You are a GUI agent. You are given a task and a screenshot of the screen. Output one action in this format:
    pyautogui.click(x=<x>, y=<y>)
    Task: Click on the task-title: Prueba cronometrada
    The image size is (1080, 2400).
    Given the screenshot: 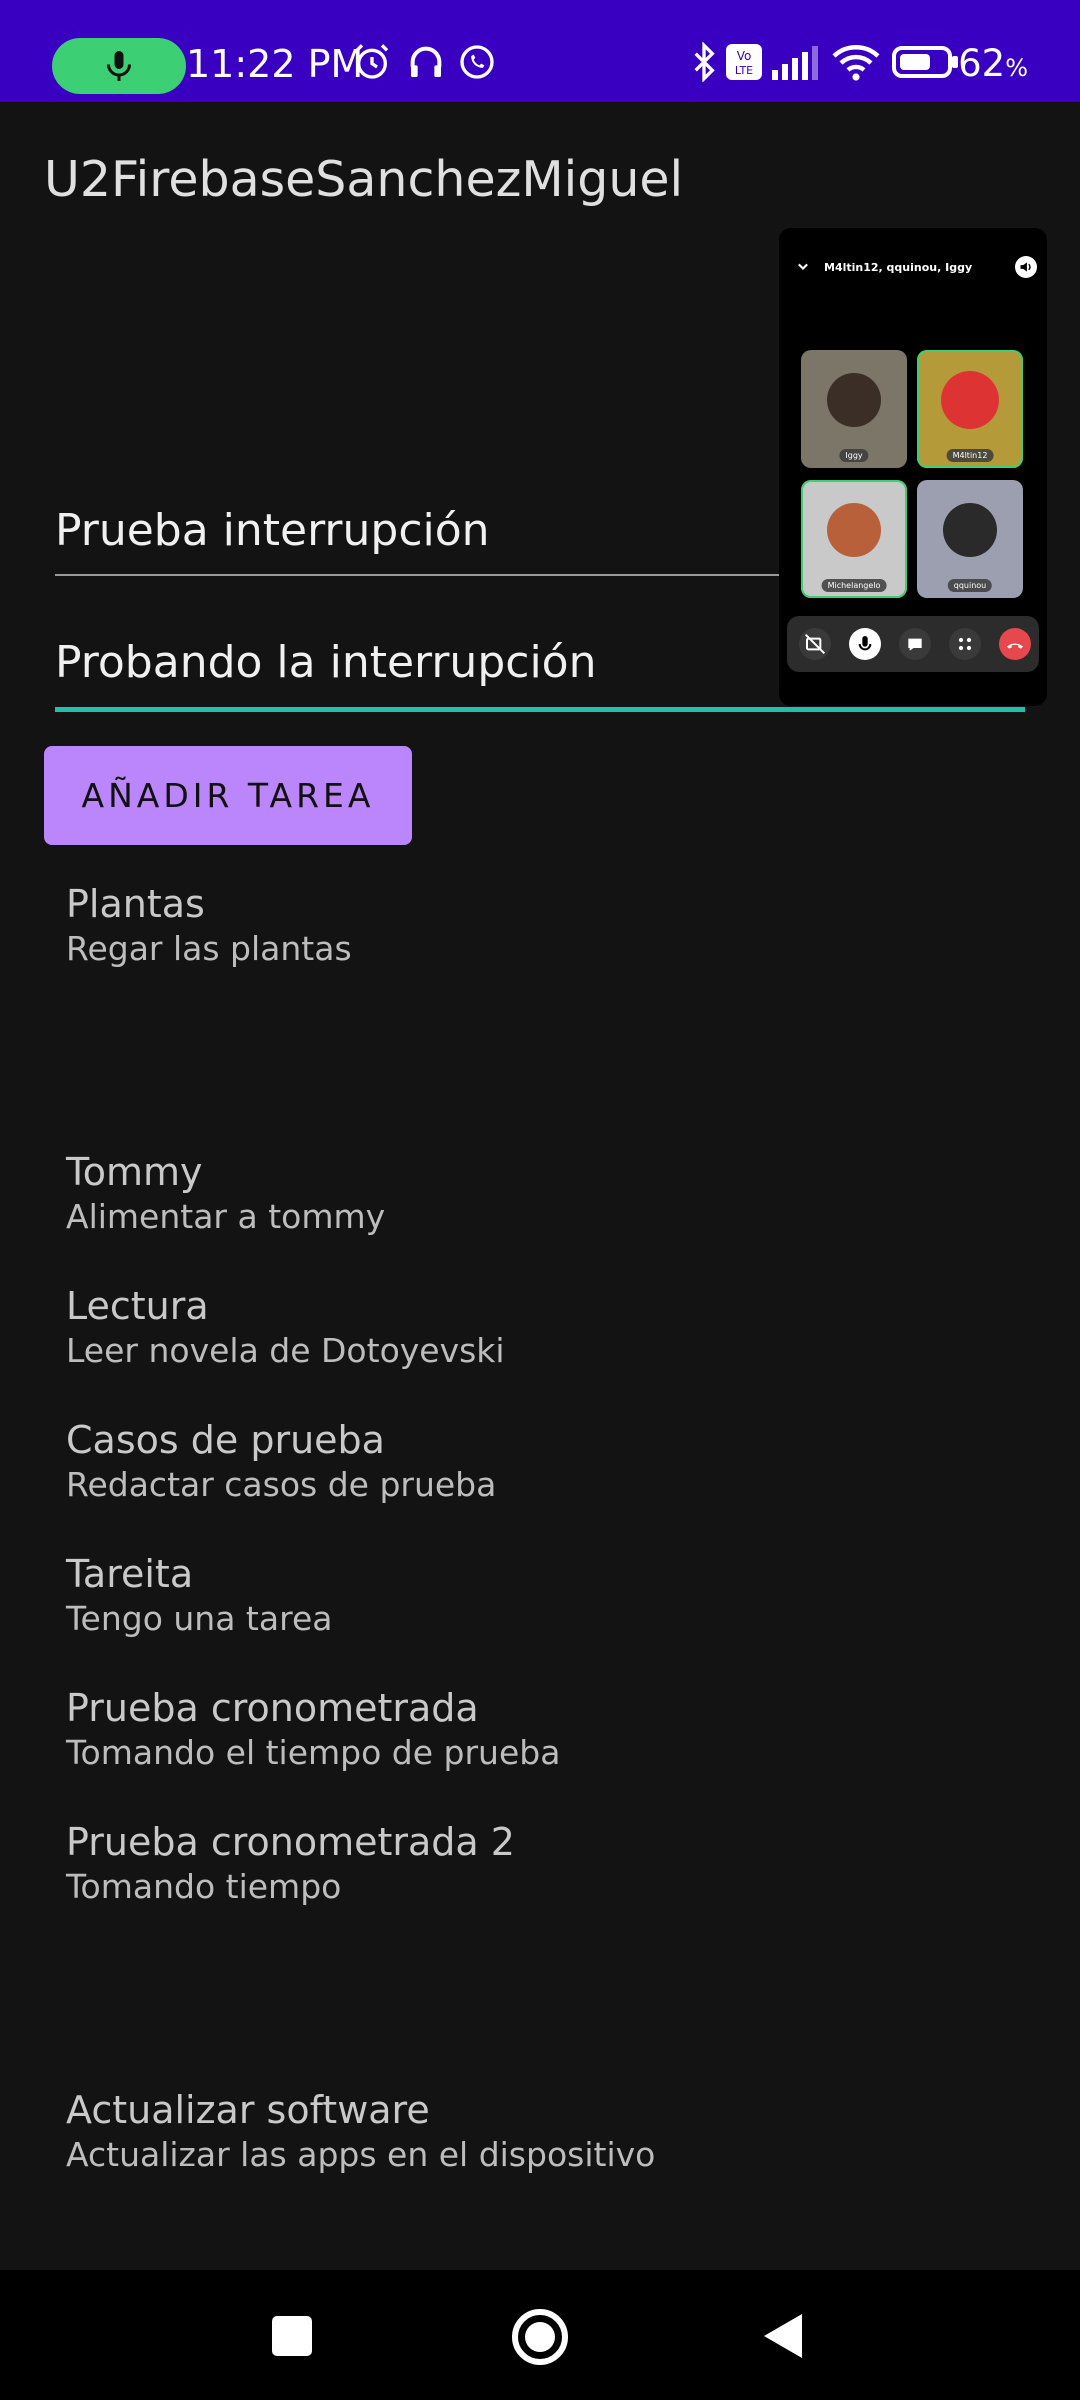 What is the action you would take?
    pyautogui.click(x=272, y=1708)
    